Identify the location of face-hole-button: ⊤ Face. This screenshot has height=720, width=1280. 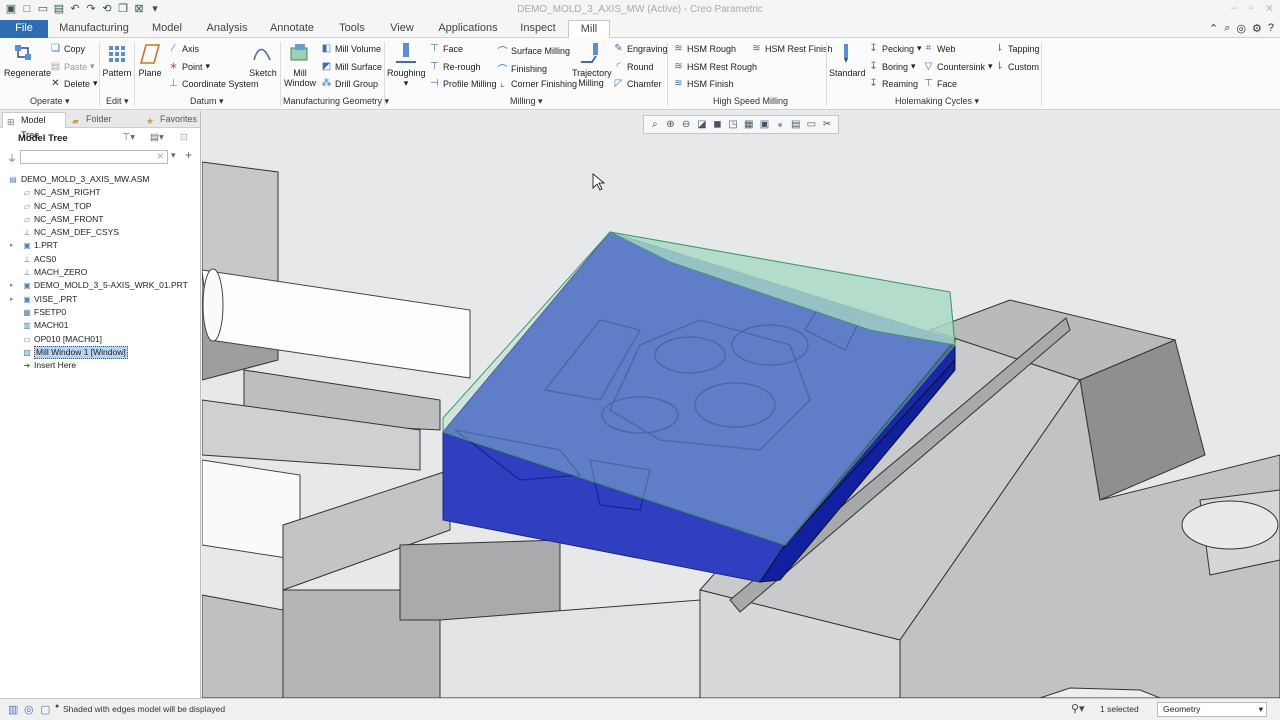
(940, 83).